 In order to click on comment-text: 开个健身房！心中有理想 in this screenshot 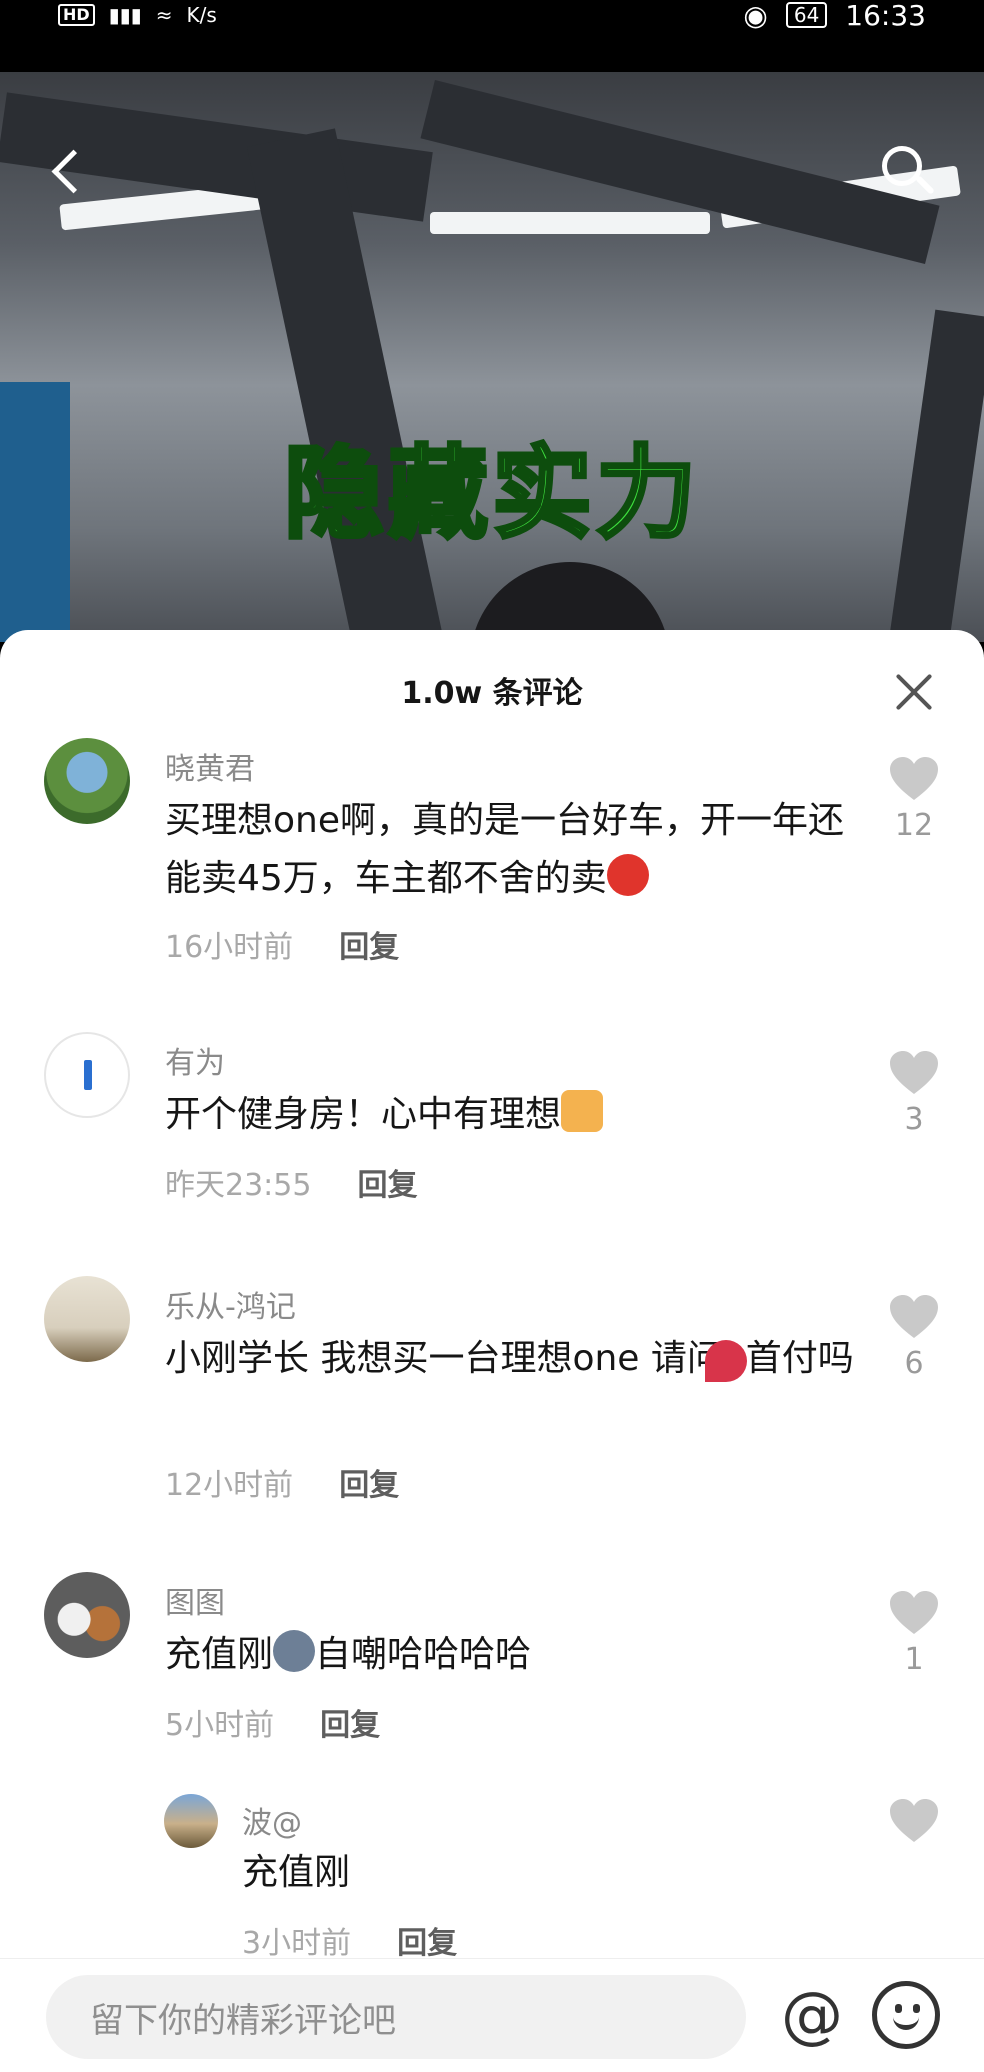, I will do `click(515, 1115)`.